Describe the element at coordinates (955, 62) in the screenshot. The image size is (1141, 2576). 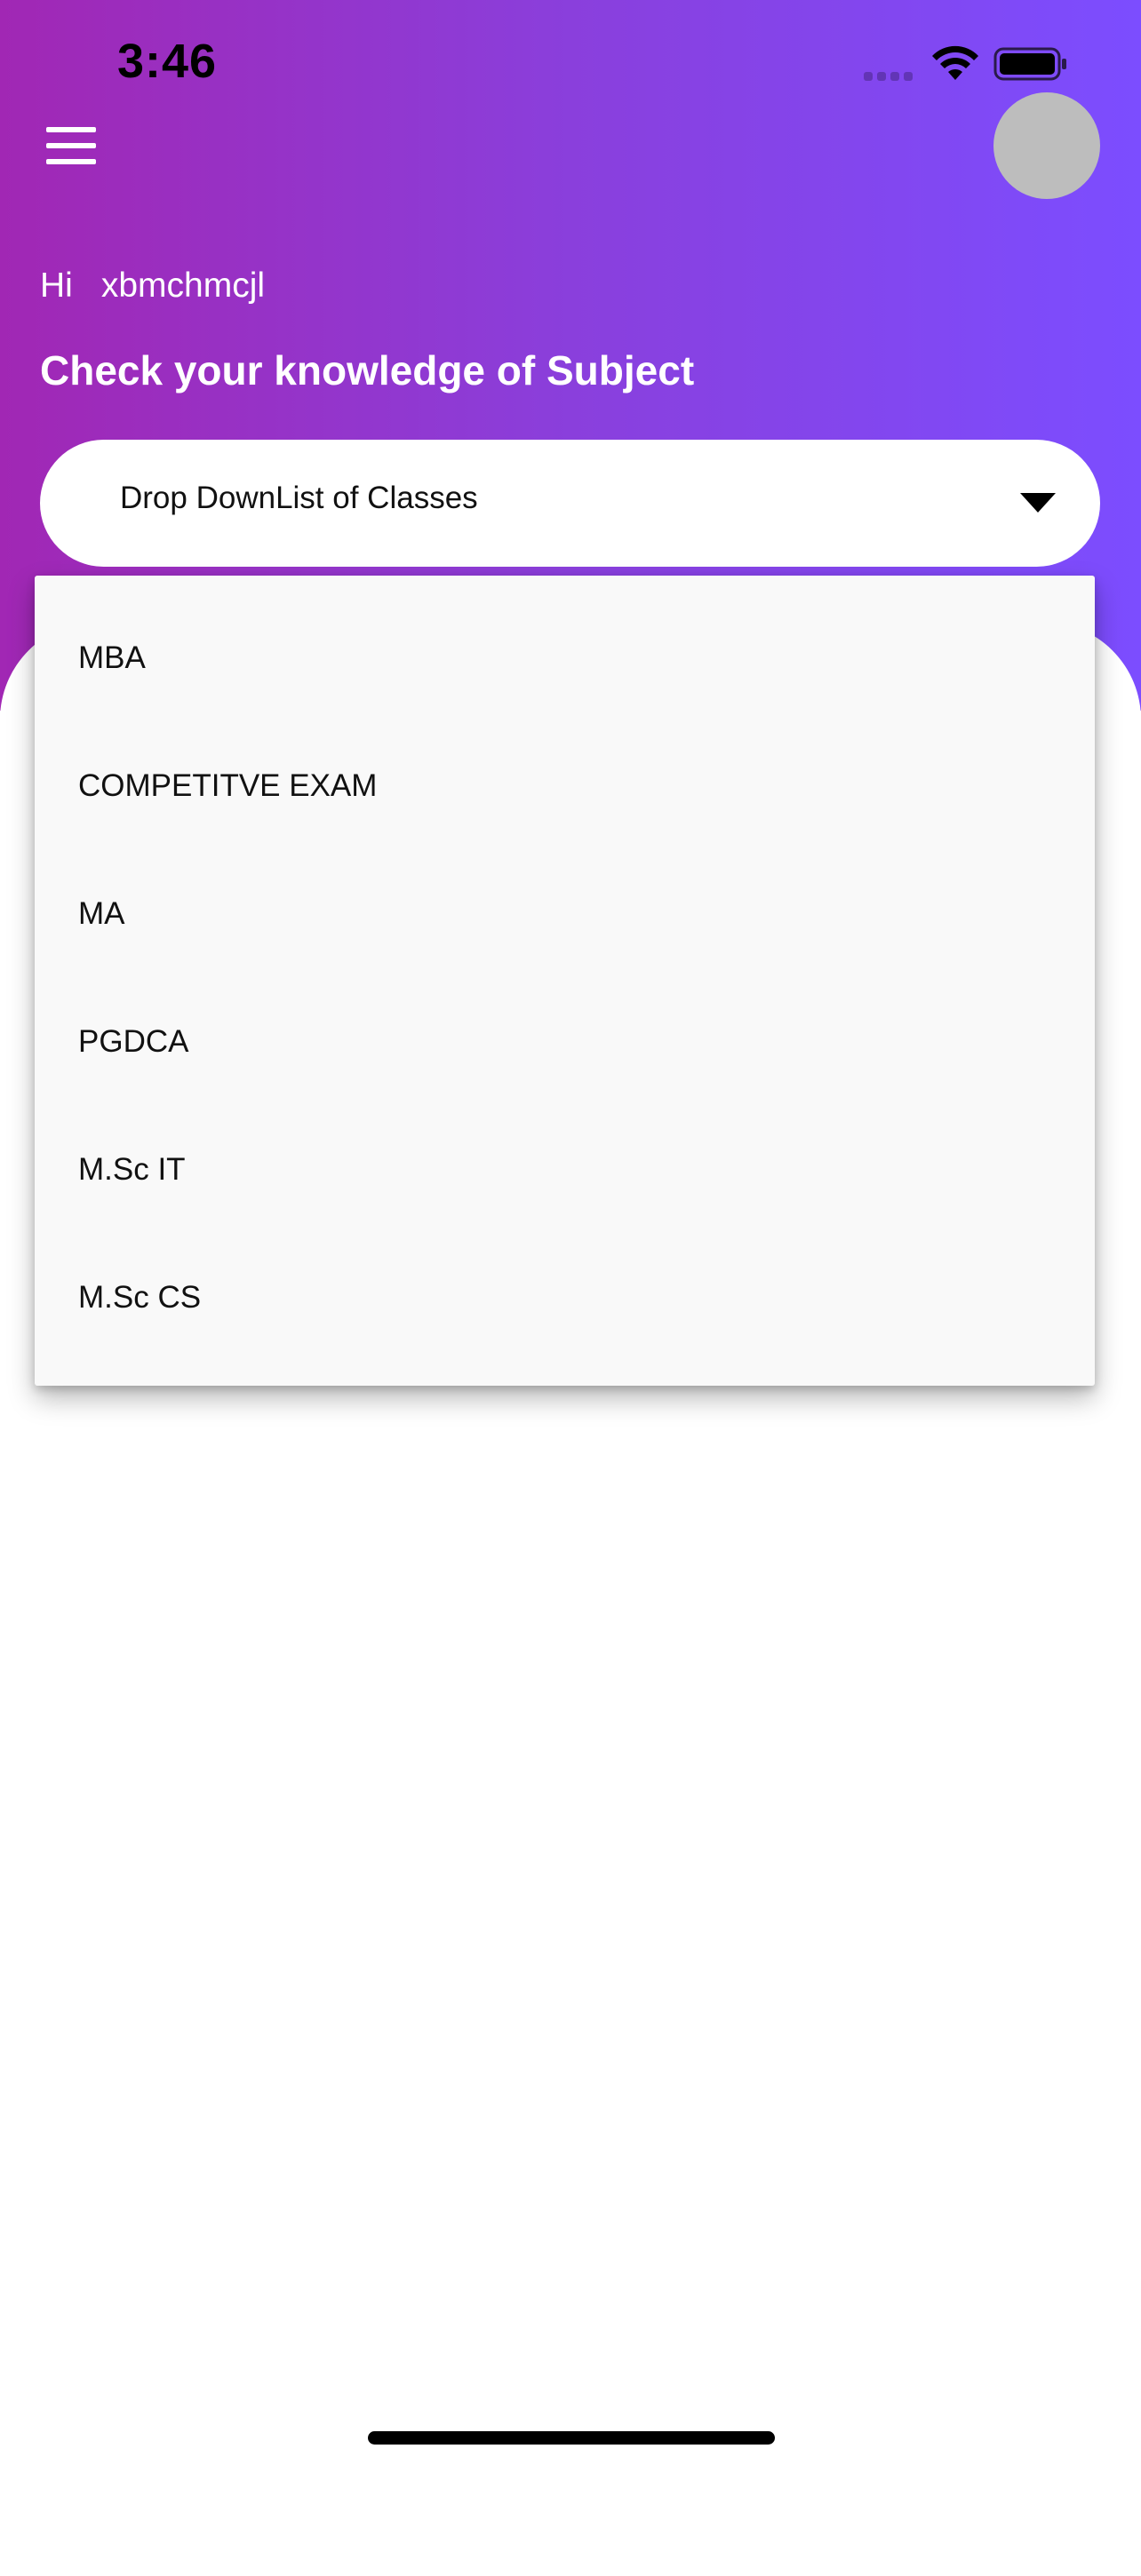
I see `wifi-icon` at that location.